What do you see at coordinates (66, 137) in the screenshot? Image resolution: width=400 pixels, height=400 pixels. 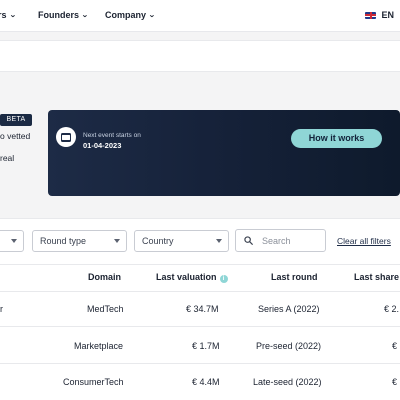 I see `calendar-icon` at bounding box center [66, 137].